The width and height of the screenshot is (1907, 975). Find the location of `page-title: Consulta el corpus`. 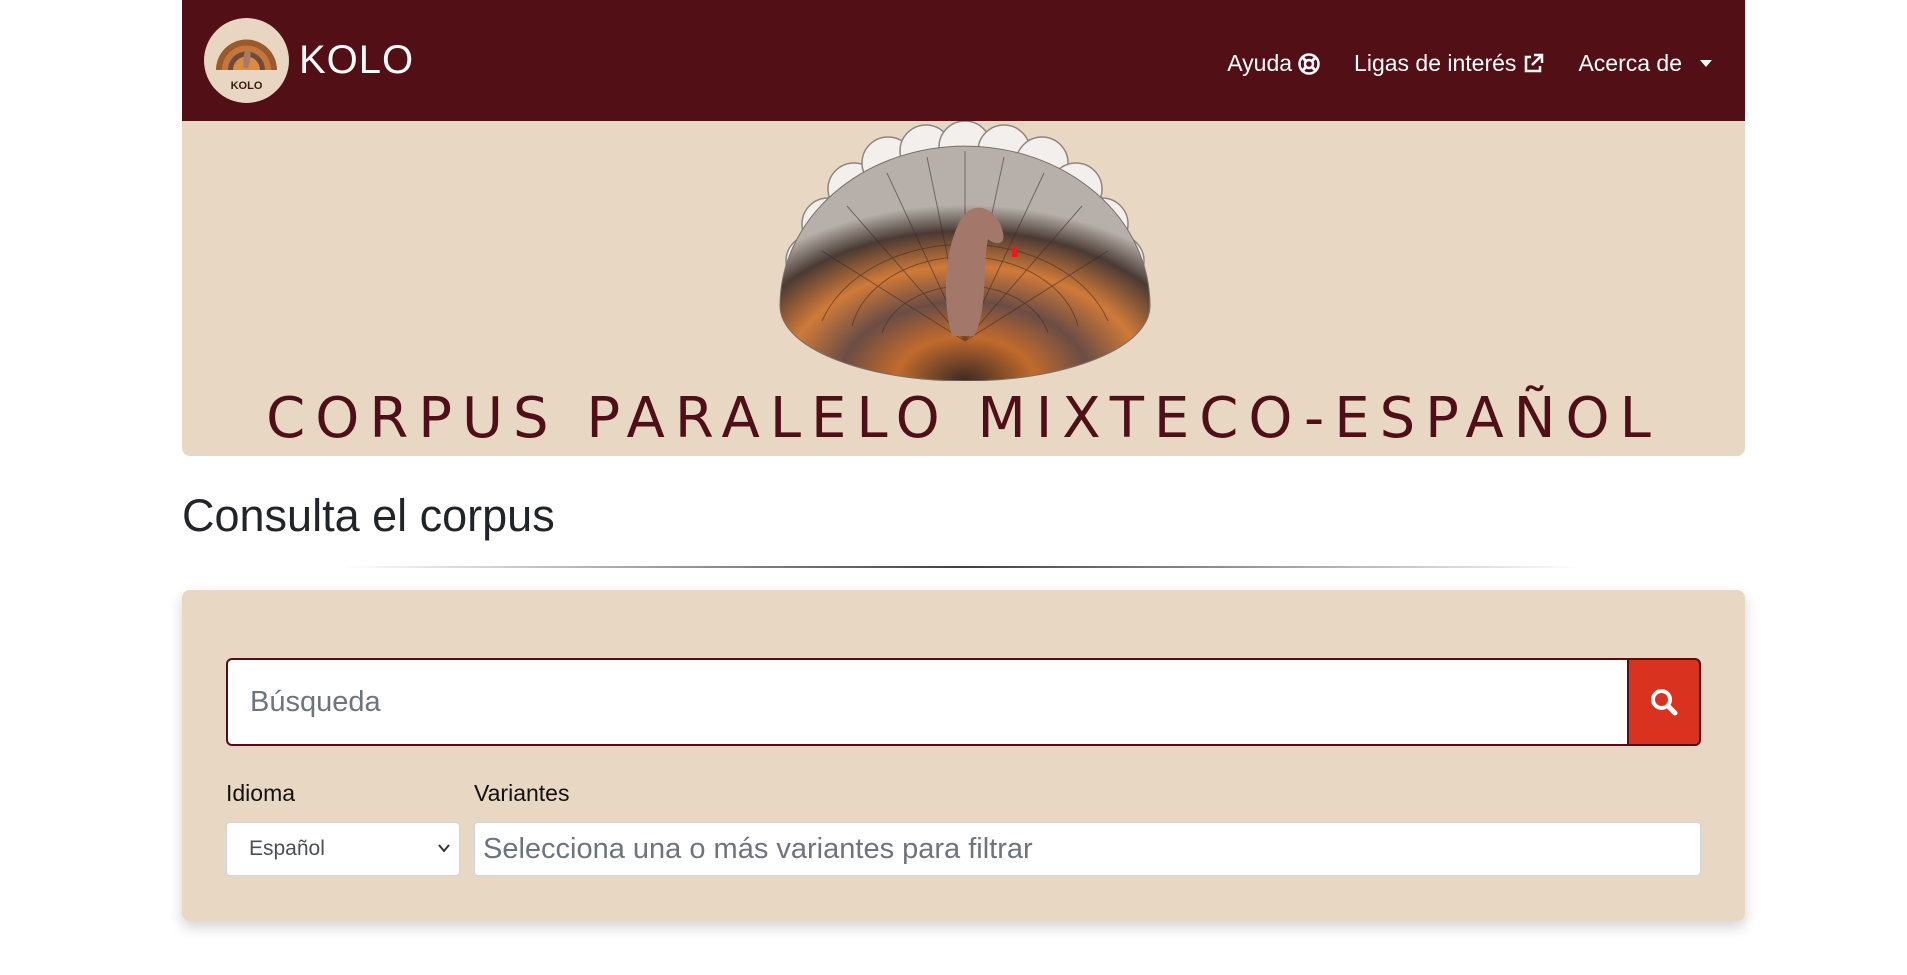

page-title: Consulta el corpus is located at coordinates (368, 515).